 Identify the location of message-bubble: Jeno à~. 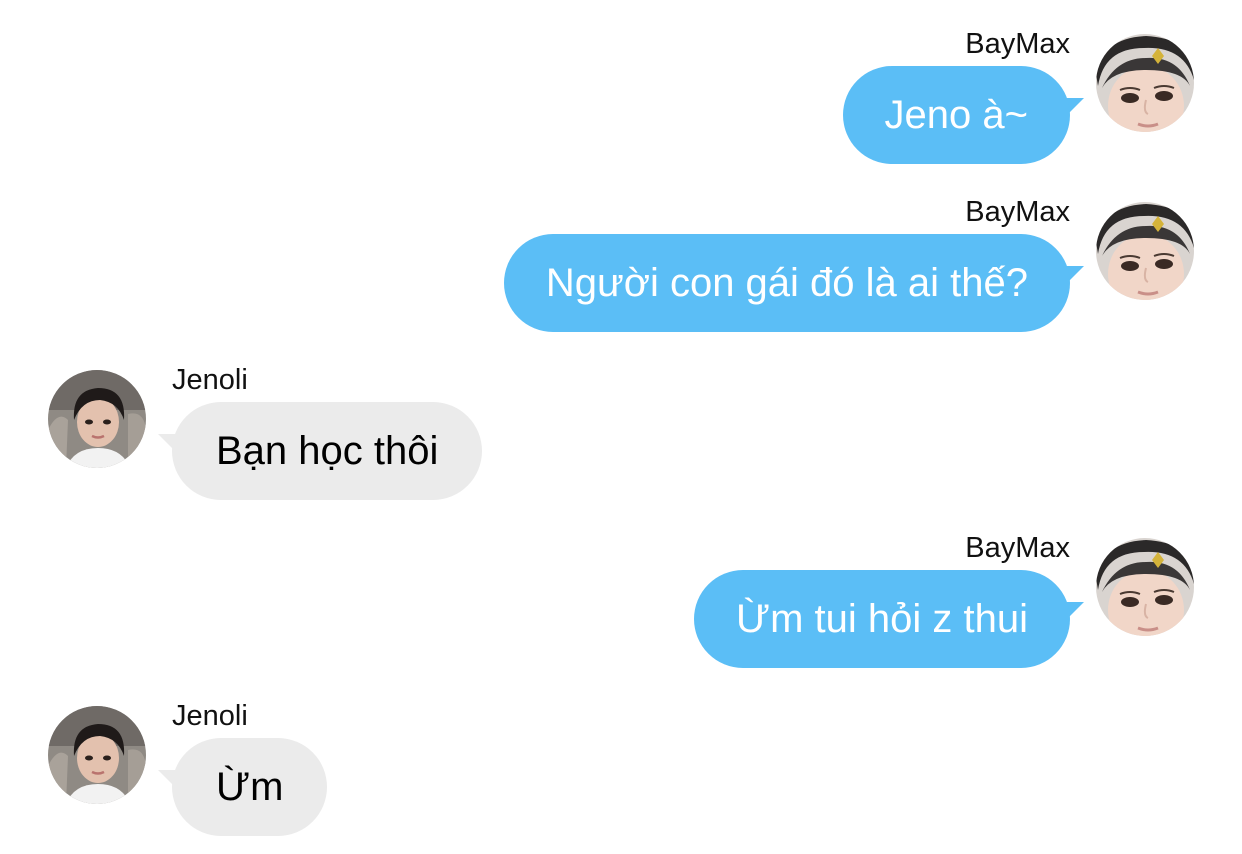
(956, 115).